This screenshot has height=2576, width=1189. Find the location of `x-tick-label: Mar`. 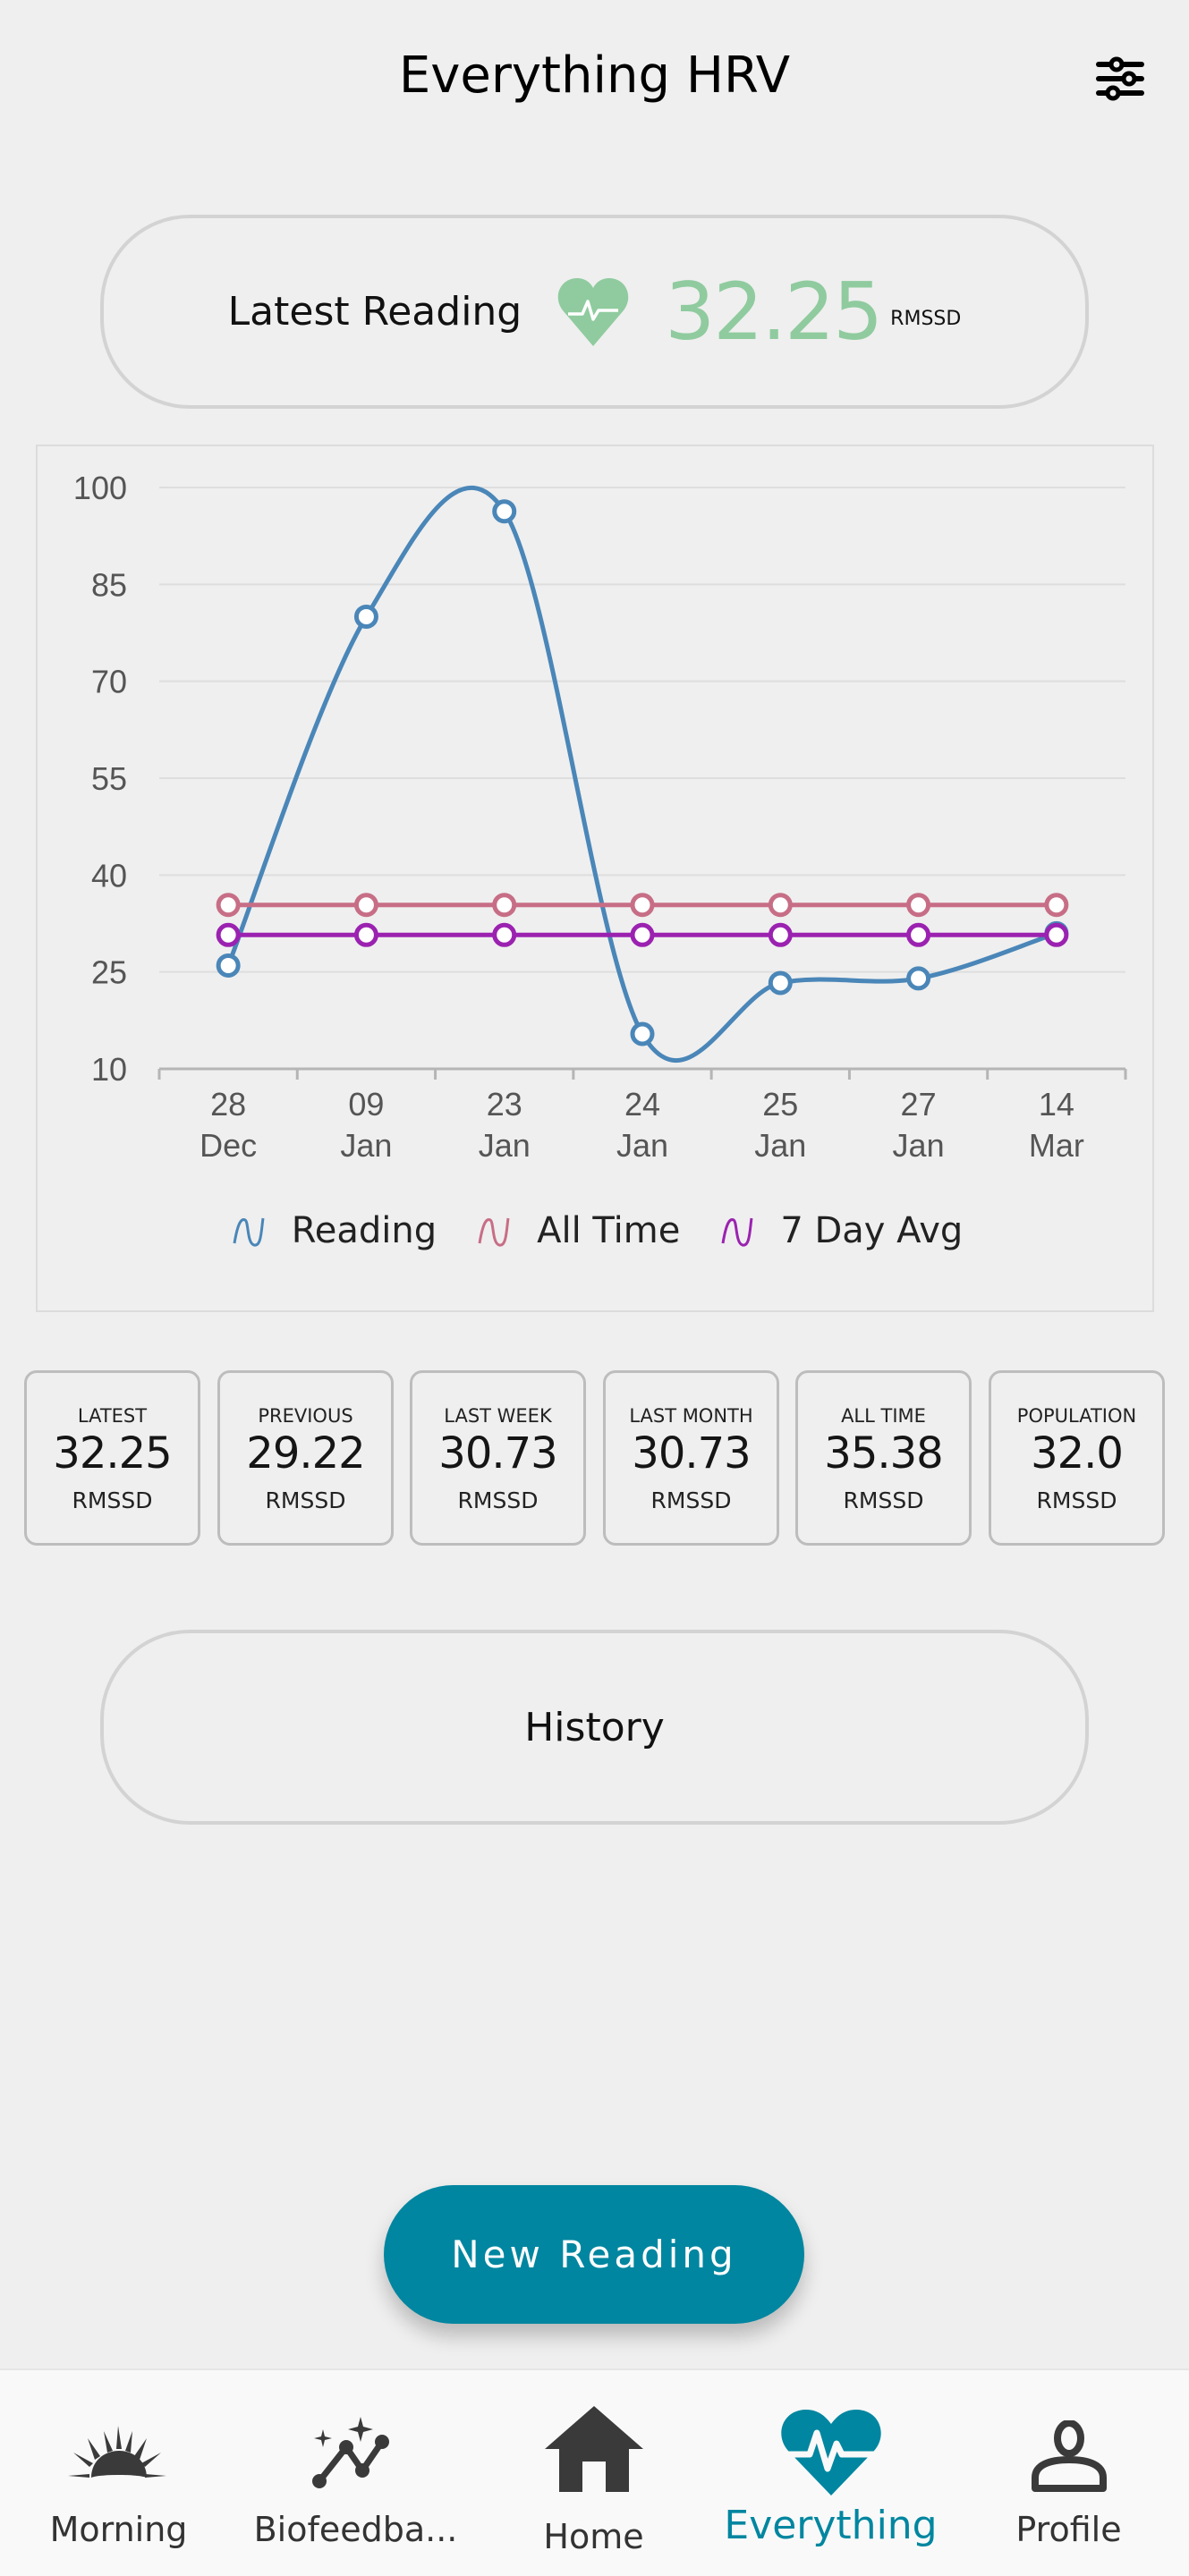

x-tick-label: Mar is located at coordinates (1056, 1145).